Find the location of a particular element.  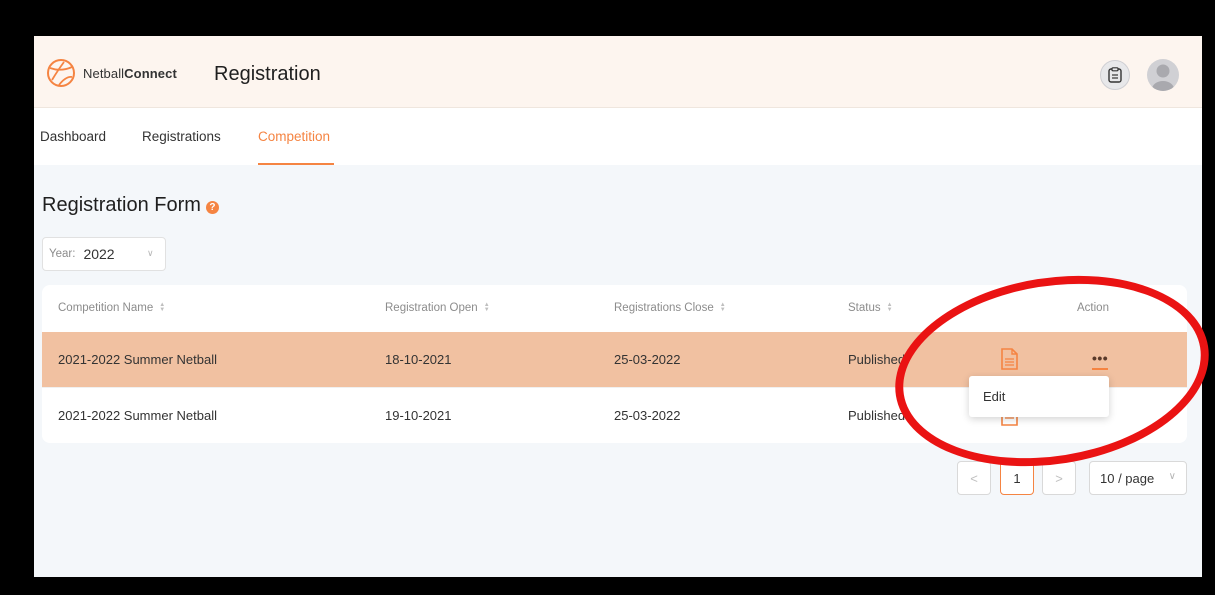

logo-text: NetballConnect is located at coordinates (130, 73).